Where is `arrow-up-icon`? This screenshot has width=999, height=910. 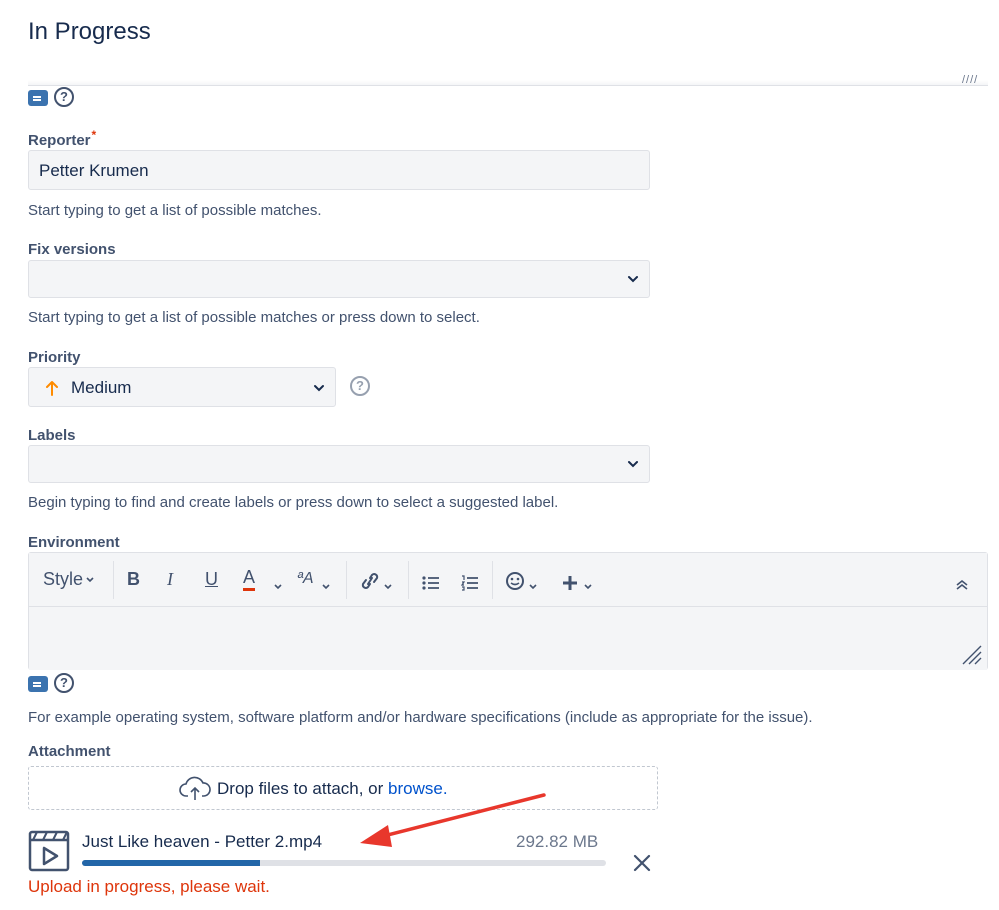 arrow-up-icon is located at coordinates (52, 388).